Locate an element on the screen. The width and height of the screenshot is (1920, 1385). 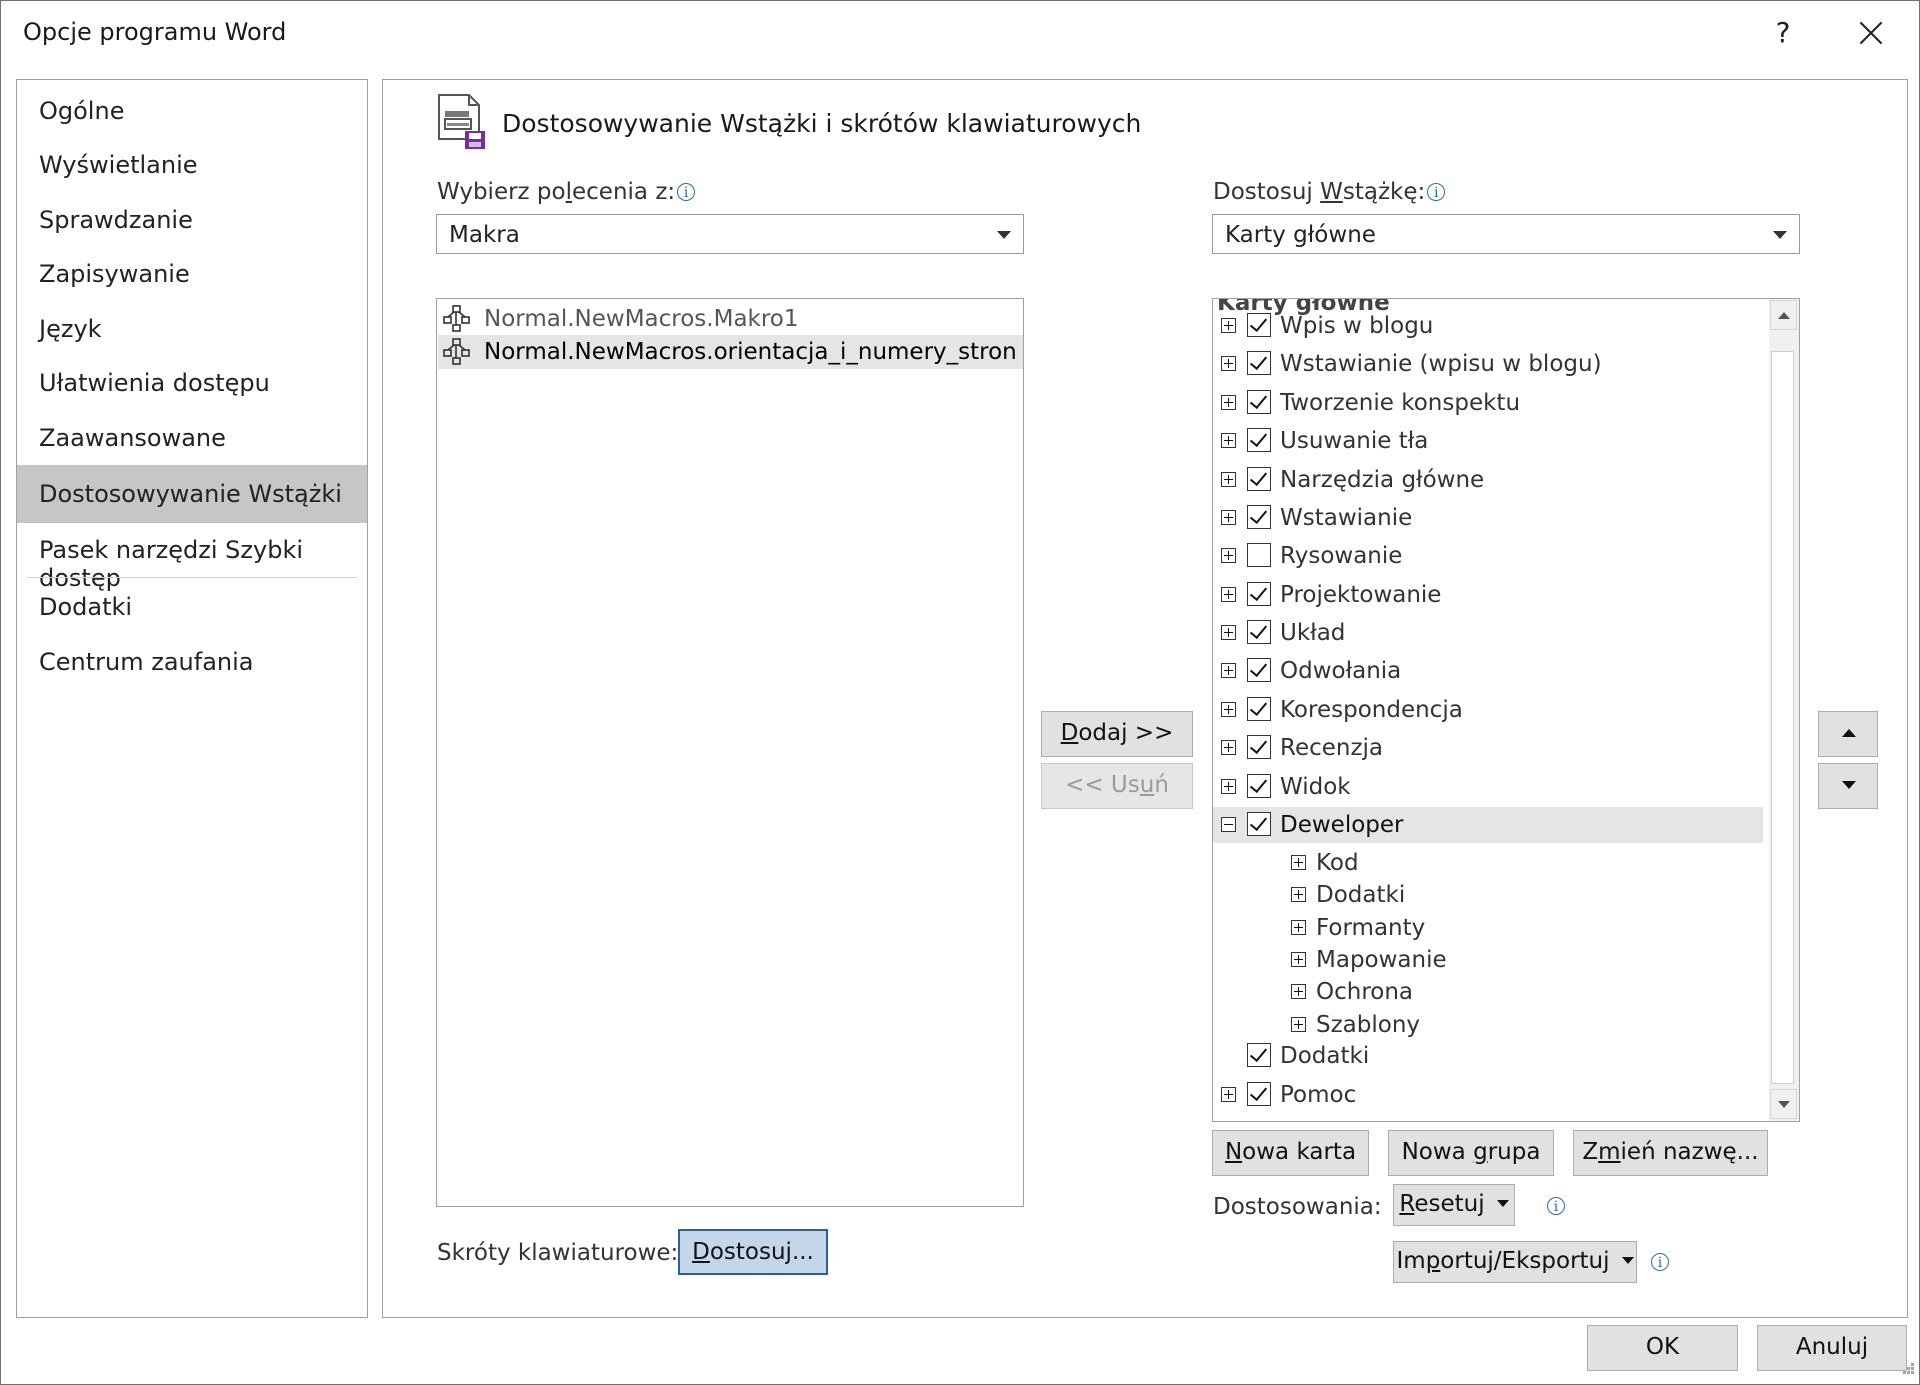
tree-row-tab: Korespondencja is located at coordinates (1488, 710).